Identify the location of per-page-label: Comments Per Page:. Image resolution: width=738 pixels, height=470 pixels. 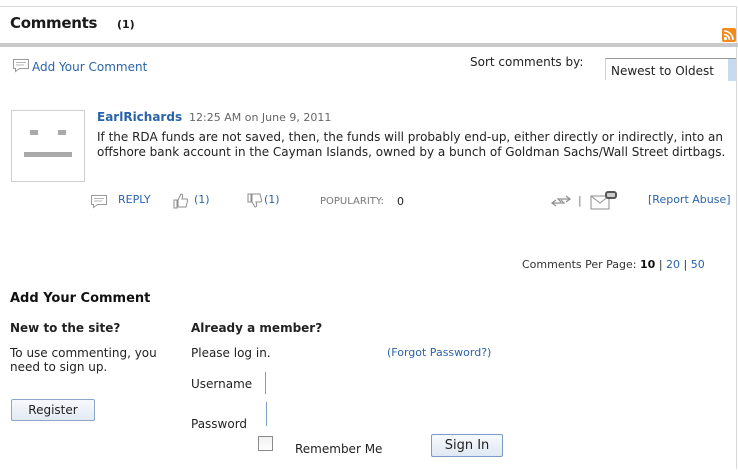
(579, 264).